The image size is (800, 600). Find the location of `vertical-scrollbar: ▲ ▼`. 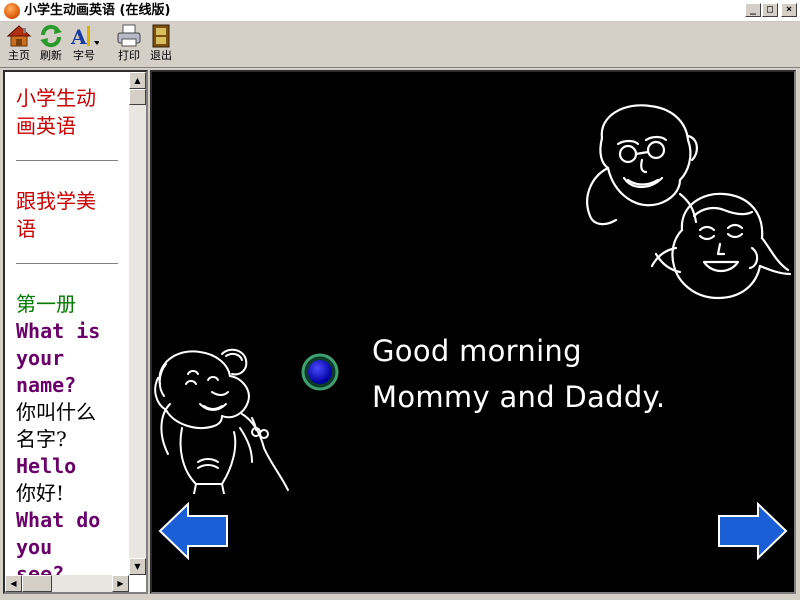

vertical-scrollbar: ▲ ▼ is located at coordinates (137, 323).